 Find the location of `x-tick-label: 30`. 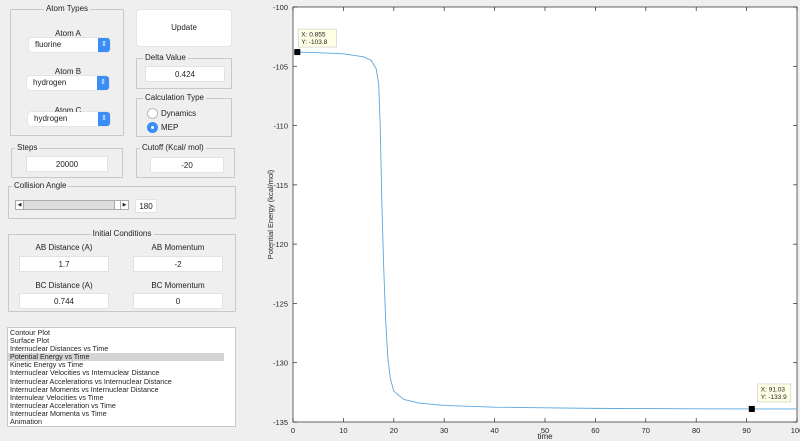

x-tick-label: 30 is located at coordinates (444, 430).